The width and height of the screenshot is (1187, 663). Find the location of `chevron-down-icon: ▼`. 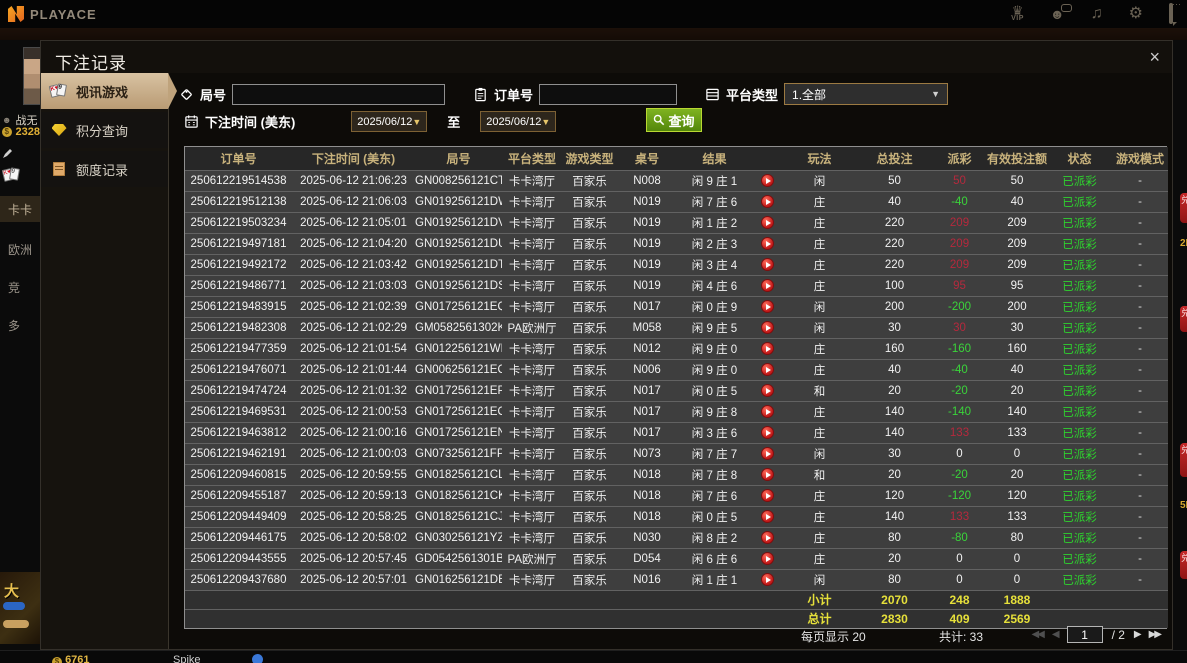

chevron-down-icon: ▼ is located at coordinates (936, 94).